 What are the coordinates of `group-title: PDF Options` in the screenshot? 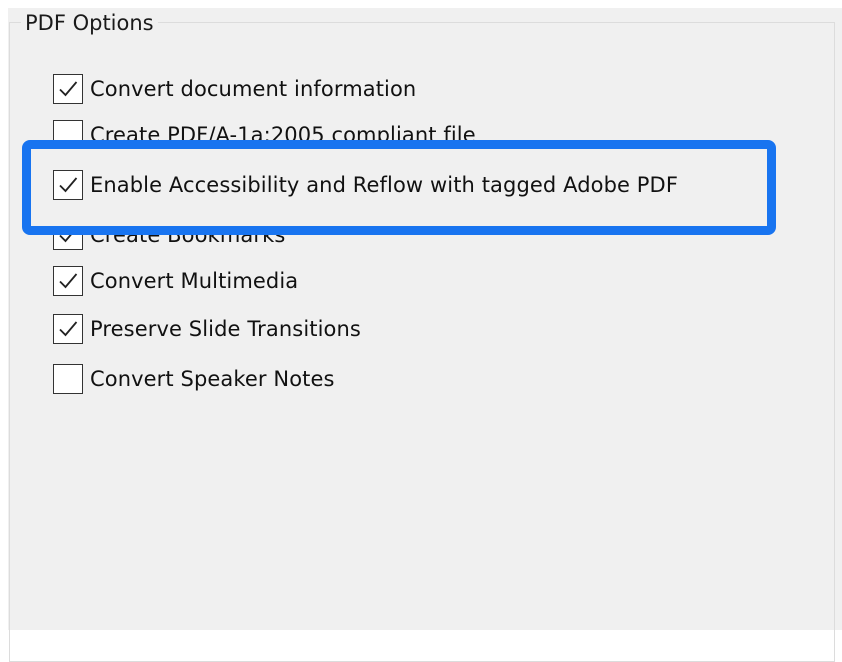 It's located at (89, 23).